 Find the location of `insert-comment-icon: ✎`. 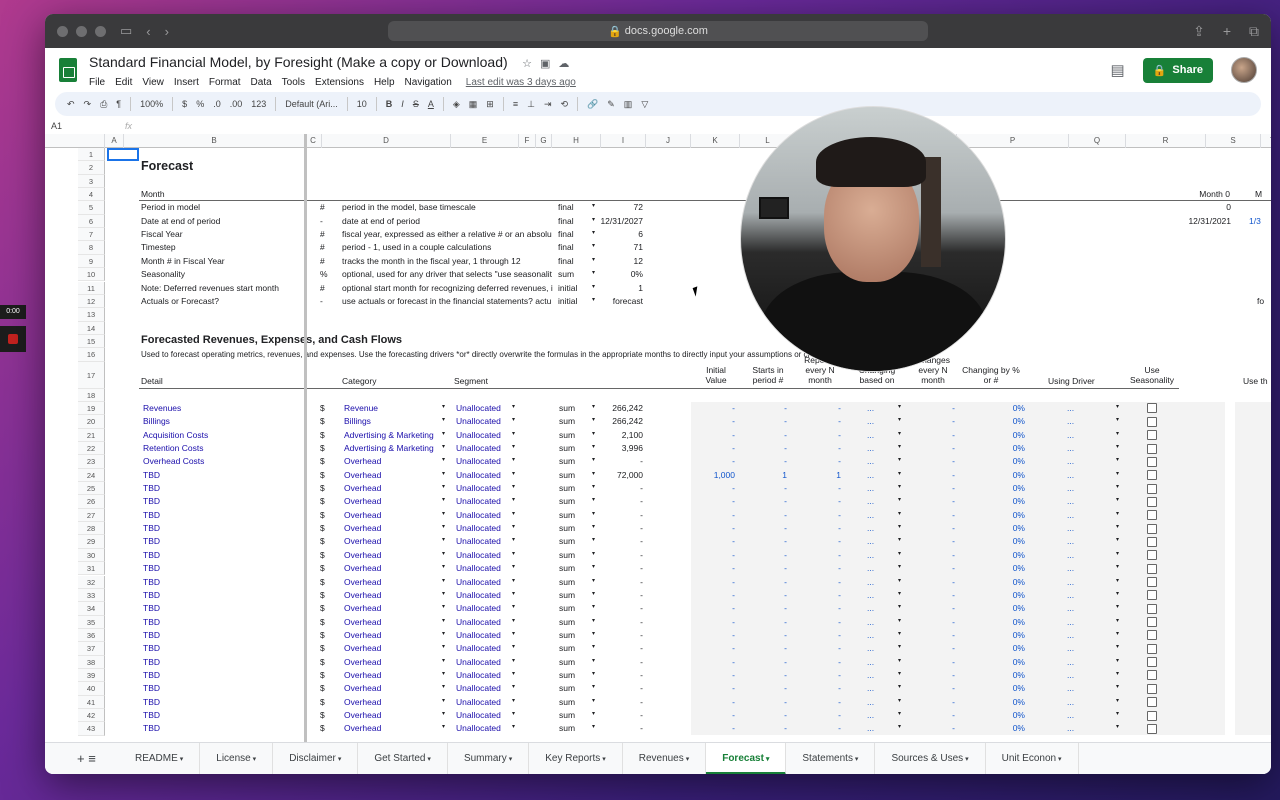

insert-comment-icon: ✎ is located at coordinates (611, 104).